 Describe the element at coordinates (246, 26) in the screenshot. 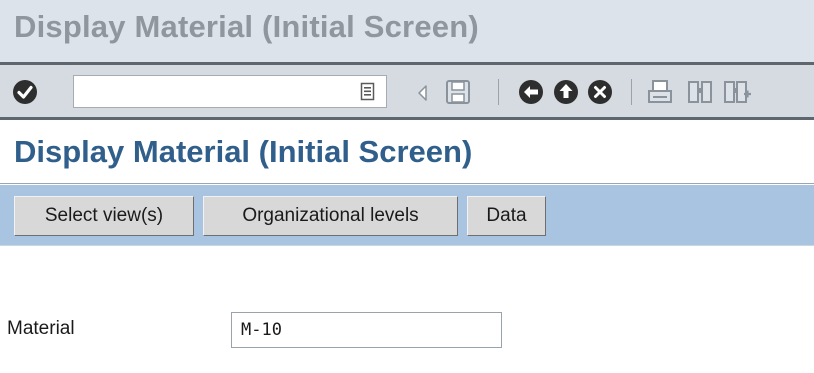

I see `window-title: Display Material (Initial Screen)` at that location.